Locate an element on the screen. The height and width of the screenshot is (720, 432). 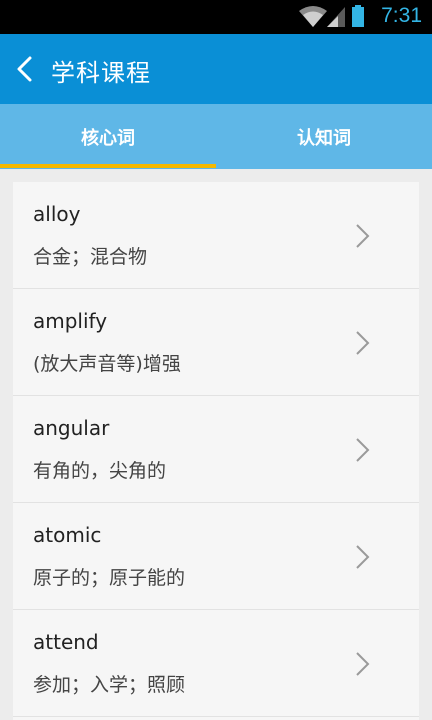
list-item: amplify (放大声音等)增强 is located at coordinates (216, 342).